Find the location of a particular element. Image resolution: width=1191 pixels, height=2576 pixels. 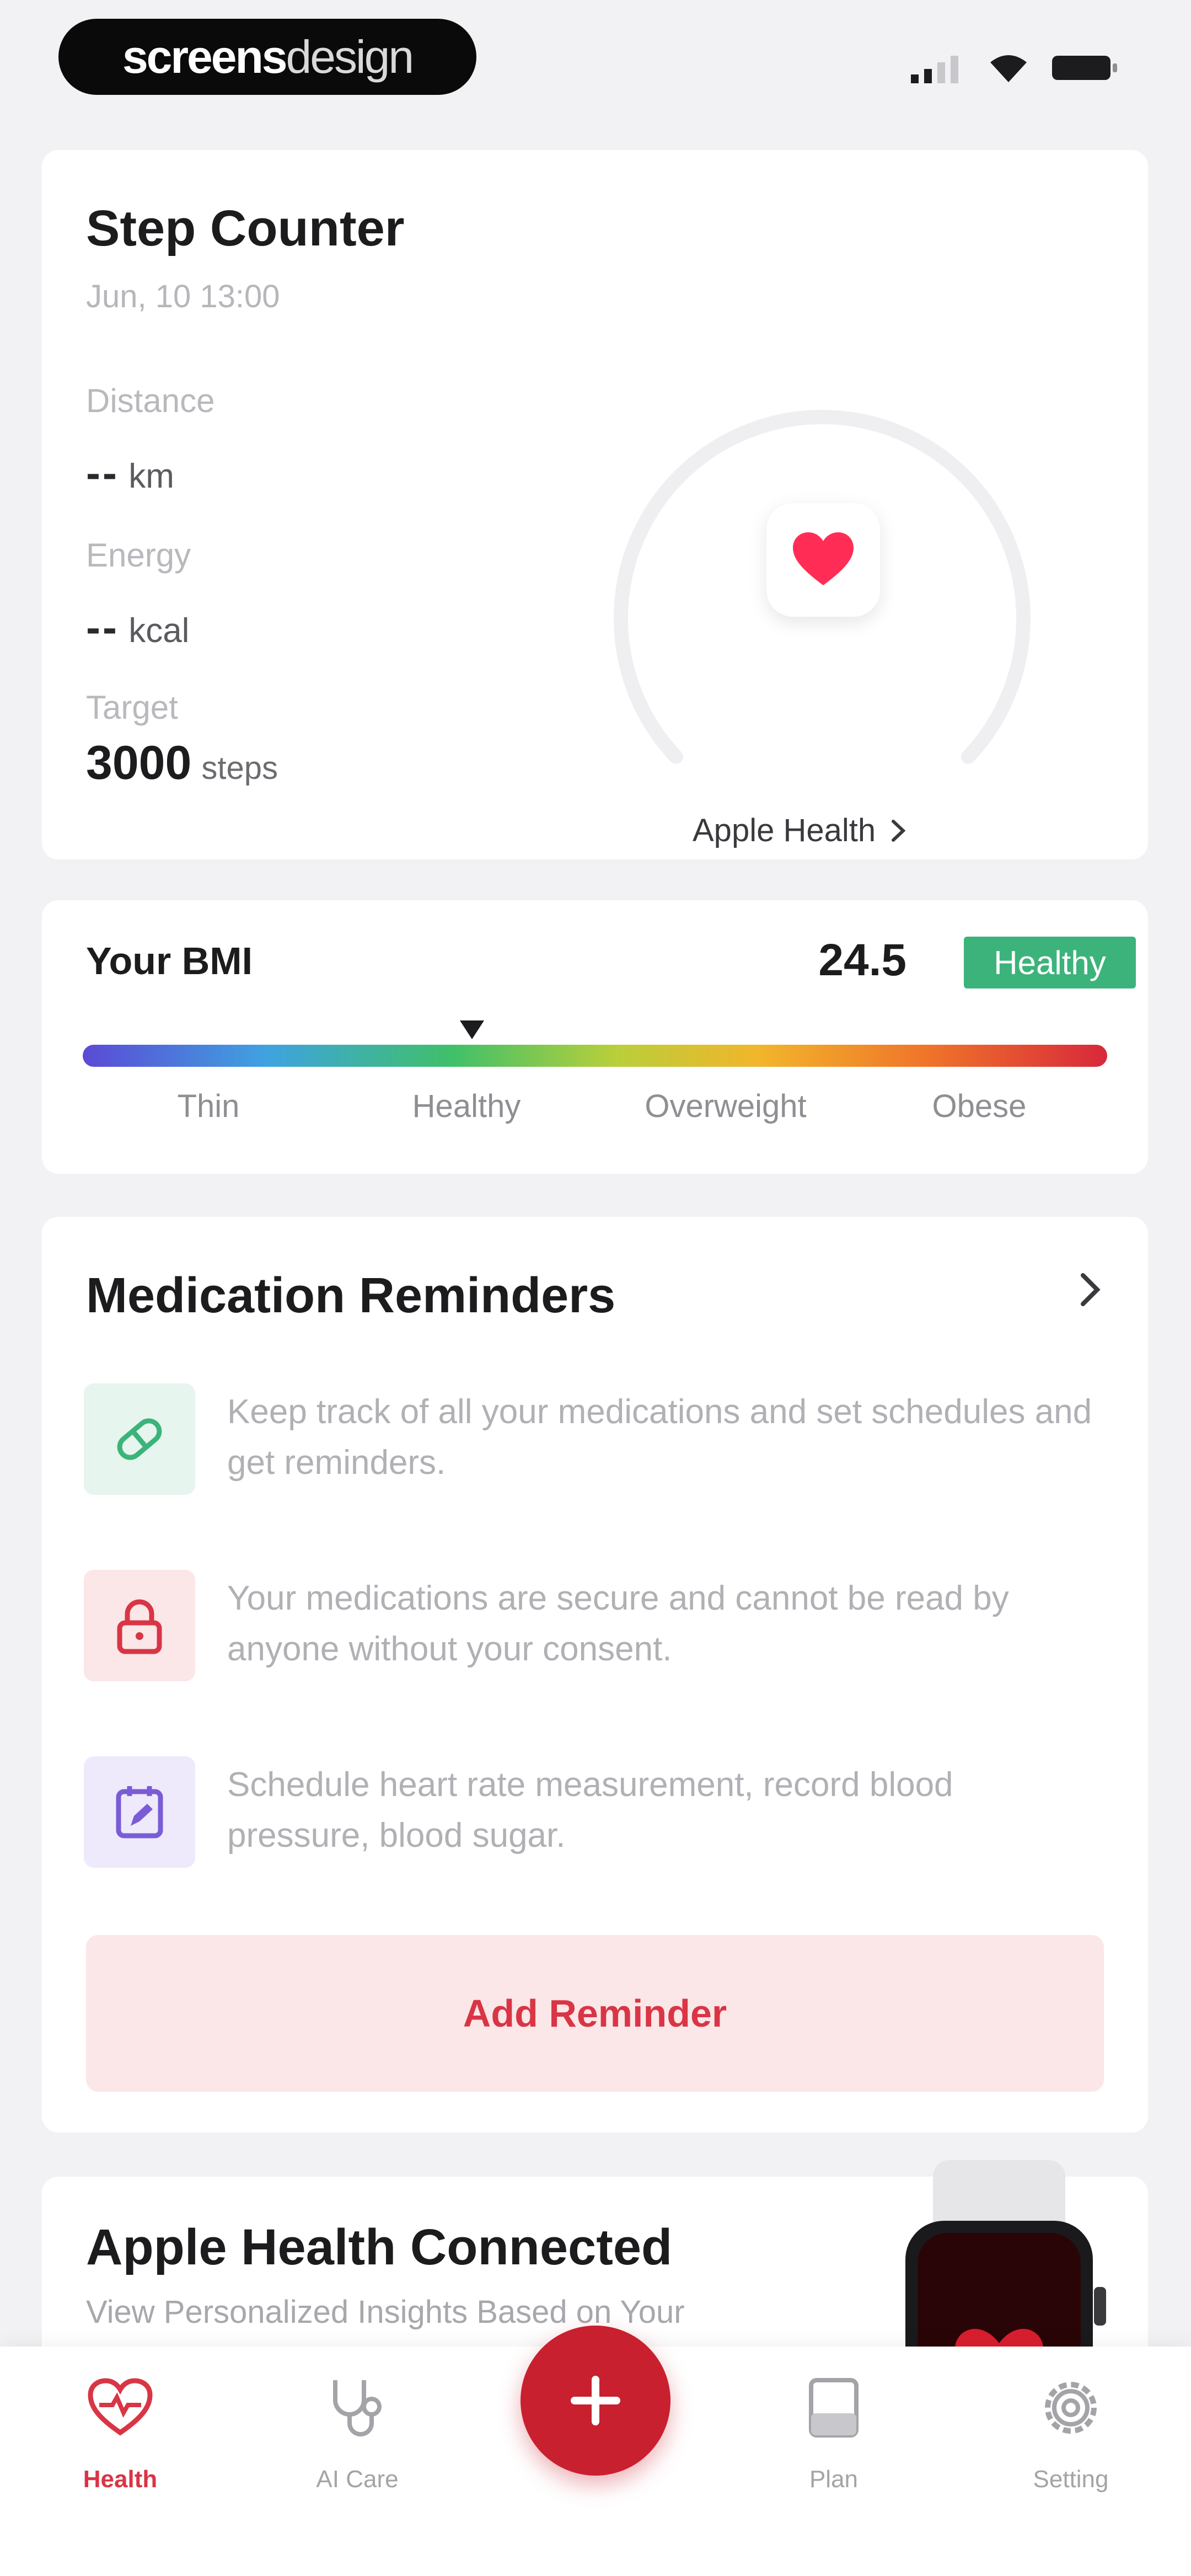

medication-title: Medication Reminders is located at coordinates (351, 1295).